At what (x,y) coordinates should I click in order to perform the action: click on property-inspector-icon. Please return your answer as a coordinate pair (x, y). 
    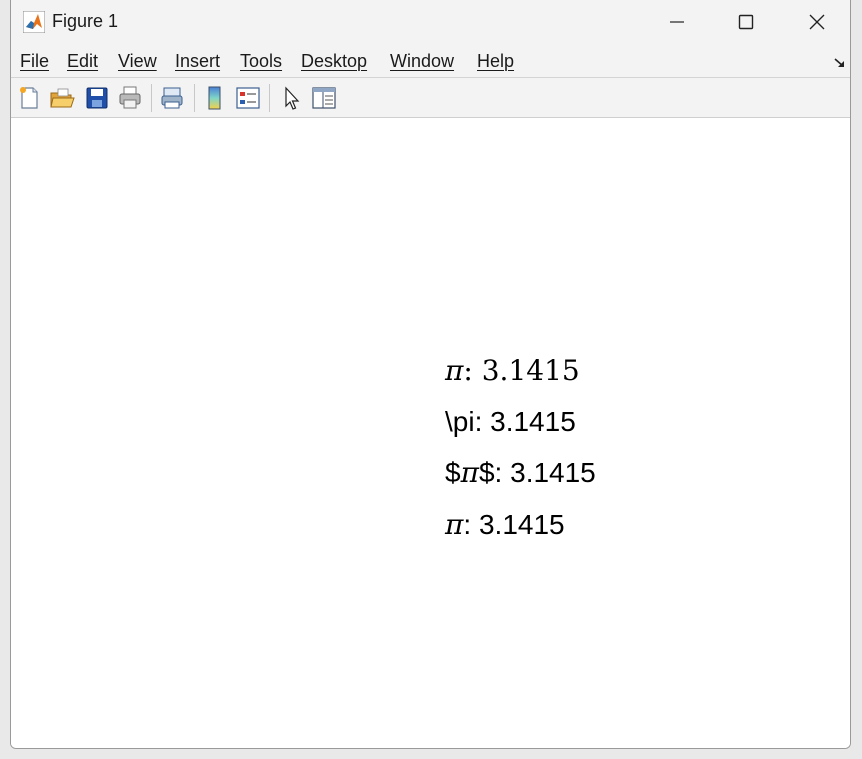
    Looking at the image, I should click on (324, 98).